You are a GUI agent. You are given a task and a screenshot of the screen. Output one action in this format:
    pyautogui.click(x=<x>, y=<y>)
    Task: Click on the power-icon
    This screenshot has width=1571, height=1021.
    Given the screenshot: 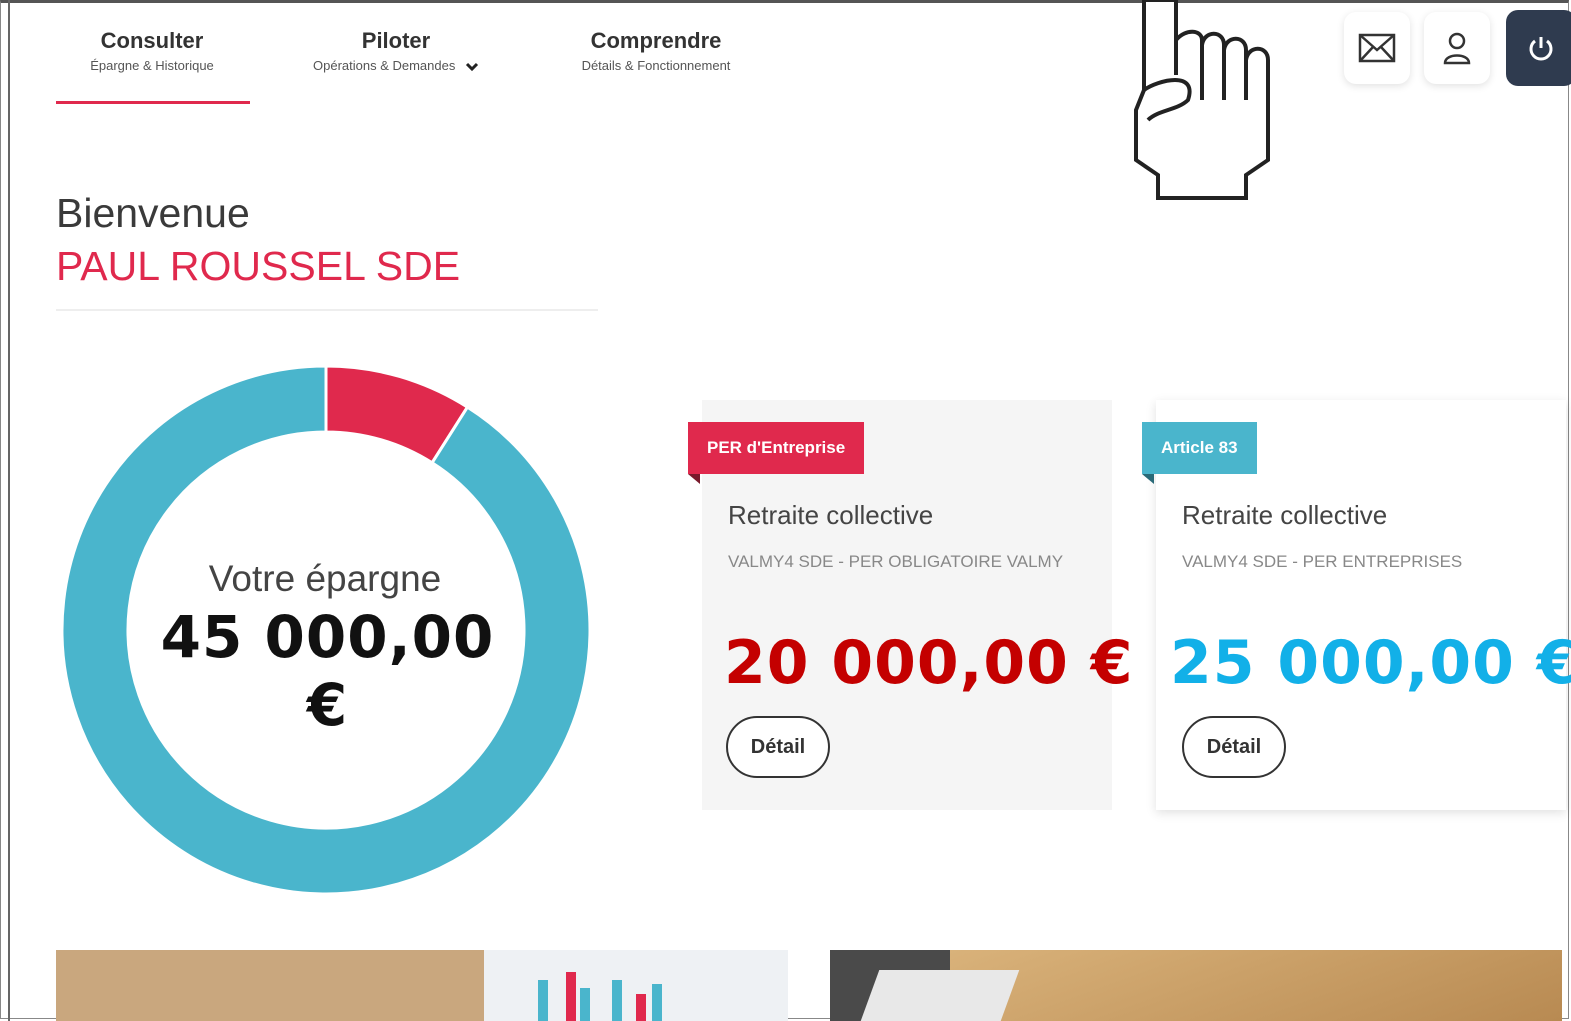 What is the action you would take?
    pyautogui.click(x=1541, y=49)
    